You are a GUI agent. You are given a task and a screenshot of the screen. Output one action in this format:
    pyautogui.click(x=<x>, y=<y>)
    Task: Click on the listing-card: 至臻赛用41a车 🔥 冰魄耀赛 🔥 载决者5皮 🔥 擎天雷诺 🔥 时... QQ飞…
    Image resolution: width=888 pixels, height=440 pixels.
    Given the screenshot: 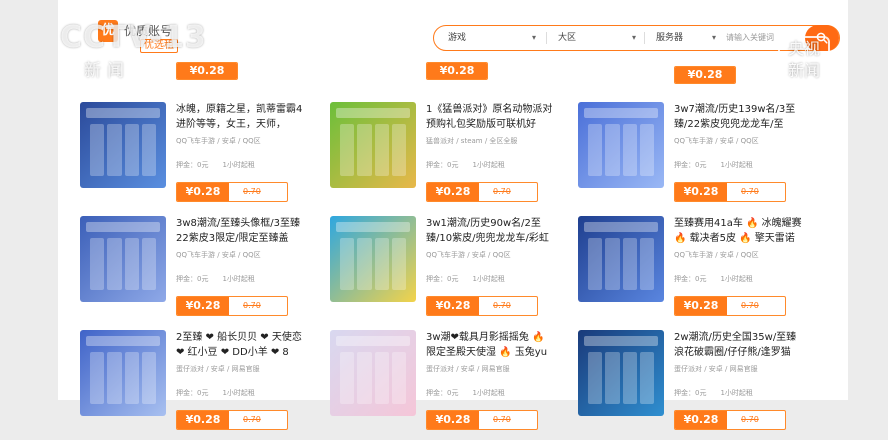 What is the action you would take?
    pyautogui.click(x=694, y=271)
    